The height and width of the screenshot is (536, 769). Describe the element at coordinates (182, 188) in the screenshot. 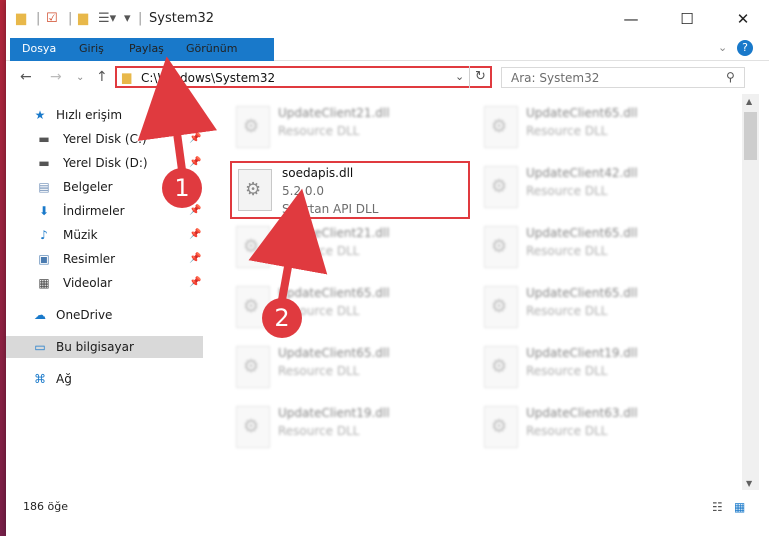

I see `step-badge-1: 1` at that location.